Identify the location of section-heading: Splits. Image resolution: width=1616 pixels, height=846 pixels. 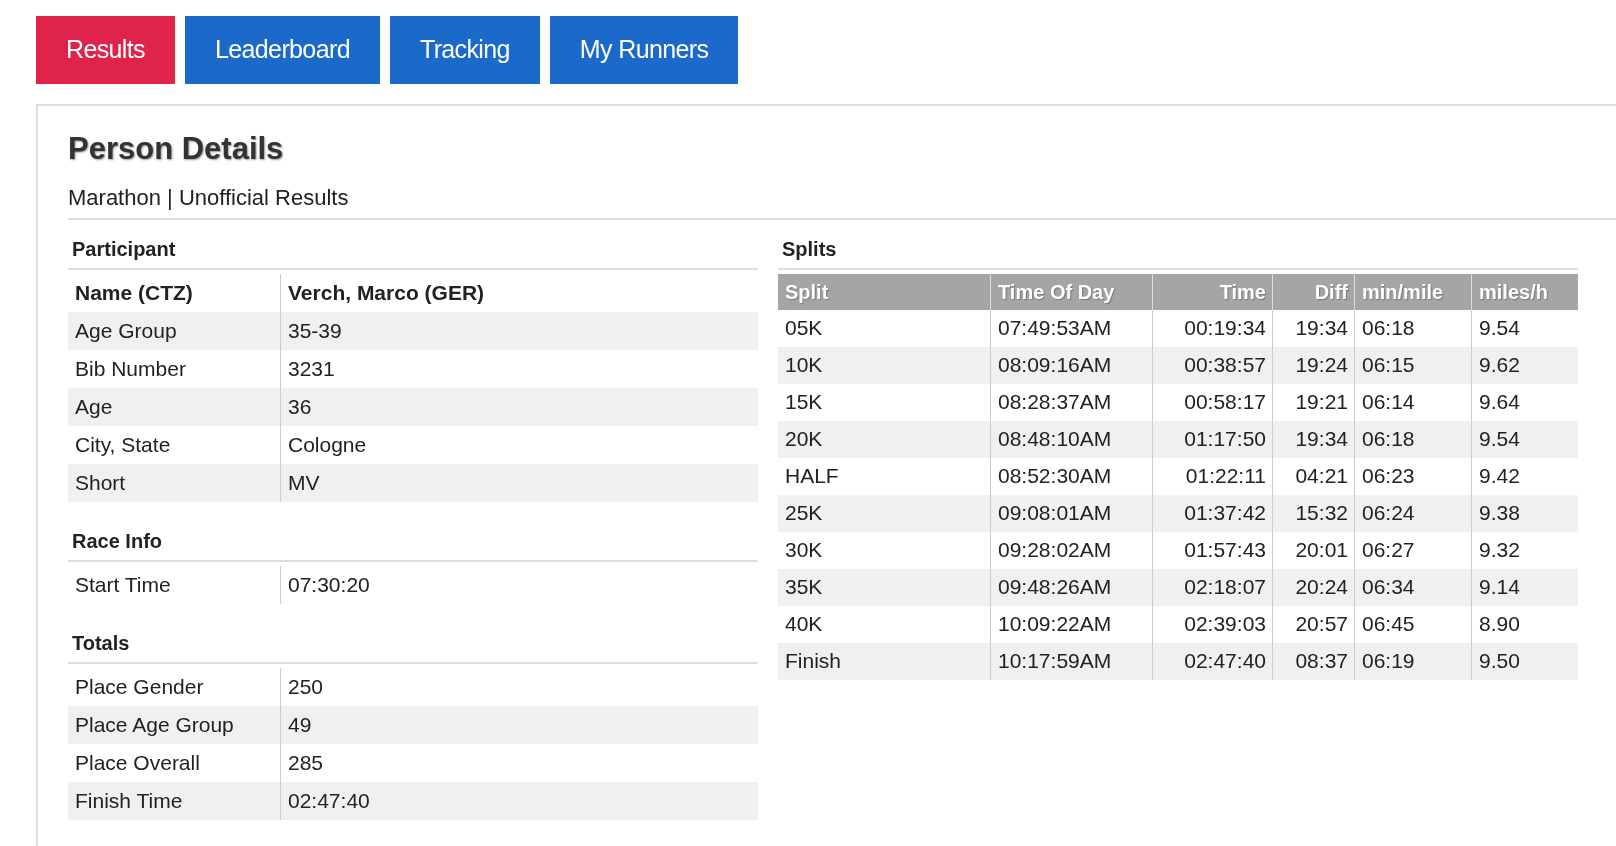
(809, 248).